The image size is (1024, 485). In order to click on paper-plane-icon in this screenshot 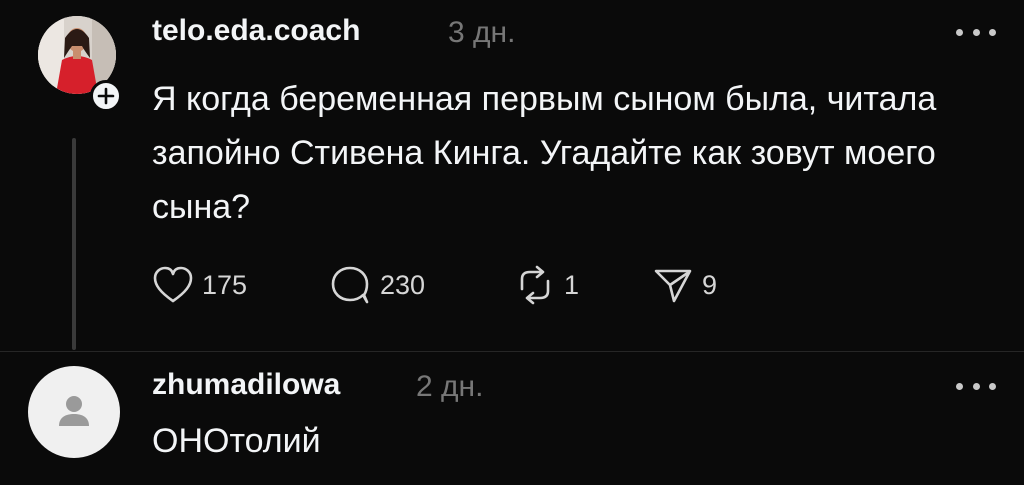, I will do `click(673, 286)`.